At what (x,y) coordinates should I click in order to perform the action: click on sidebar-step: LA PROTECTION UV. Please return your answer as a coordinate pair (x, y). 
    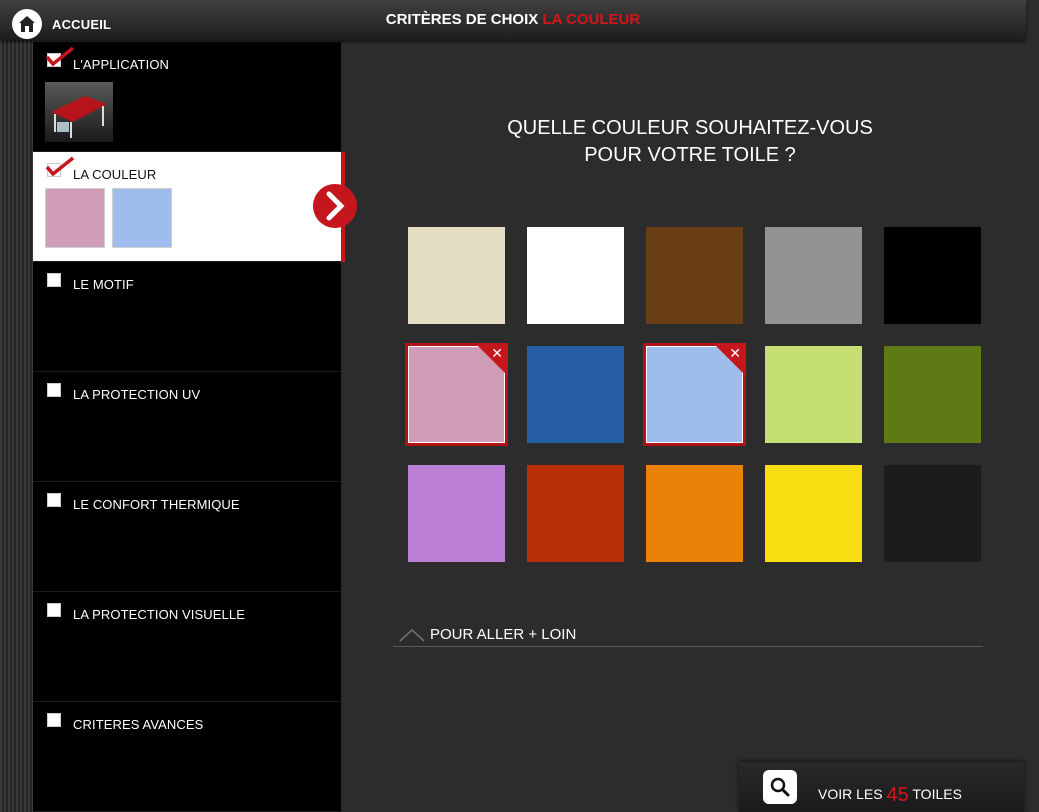
    Looking at the image, I should click on (187, 427).